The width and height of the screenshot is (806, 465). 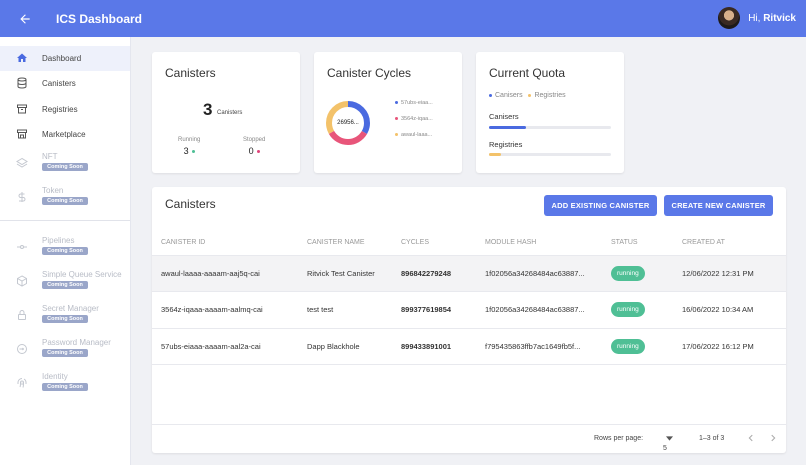 What do you see at coordinates (208, 109) in the screenshot?
I see `total-canisters-count: 3` at bounding box center [208, 109].